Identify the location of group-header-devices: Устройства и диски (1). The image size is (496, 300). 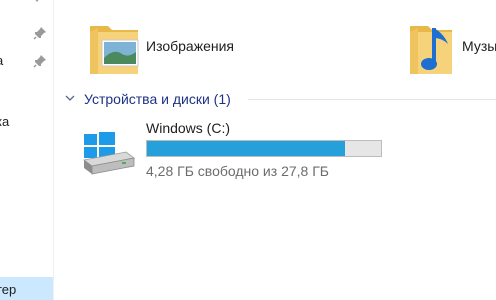
(280, 99).